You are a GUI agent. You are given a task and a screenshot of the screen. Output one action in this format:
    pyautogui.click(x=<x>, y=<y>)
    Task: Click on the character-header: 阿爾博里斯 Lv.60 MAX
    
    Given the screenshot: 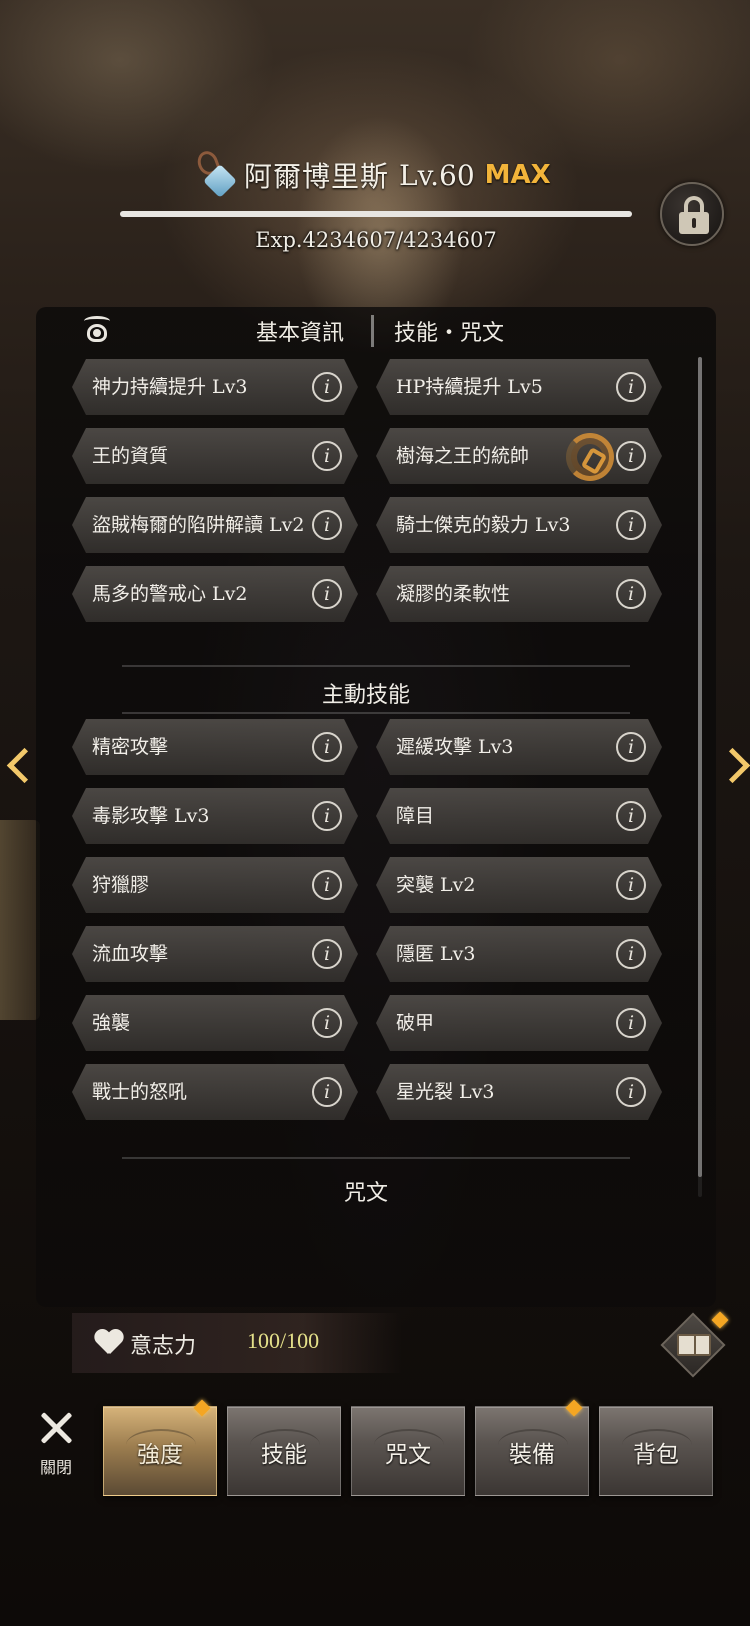 What is the action you would take?
    pyautogui.click(x=370, y=174)
    